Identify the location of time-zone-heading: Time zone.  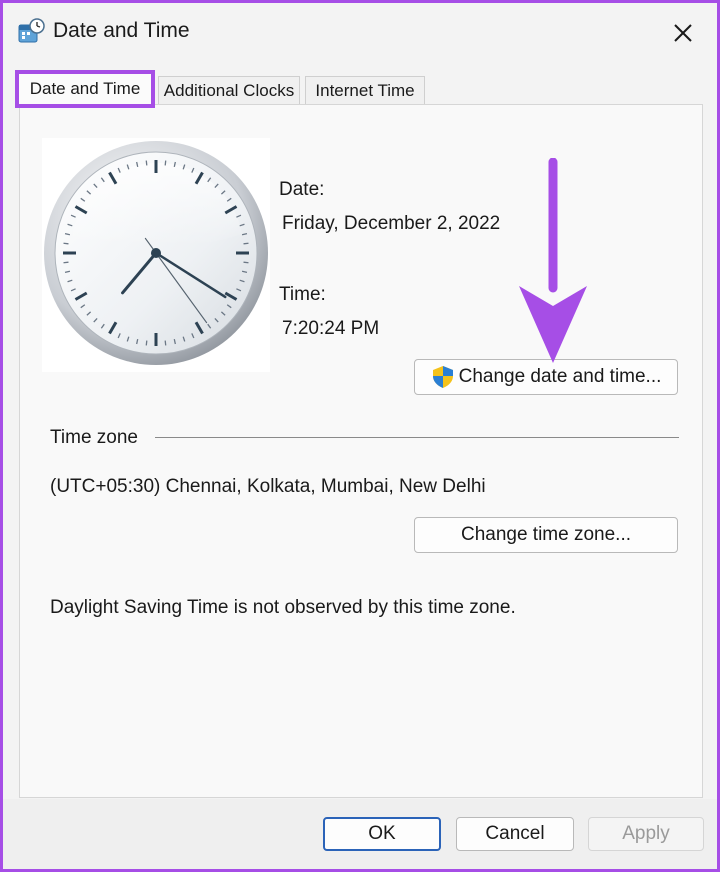
(94, 437).